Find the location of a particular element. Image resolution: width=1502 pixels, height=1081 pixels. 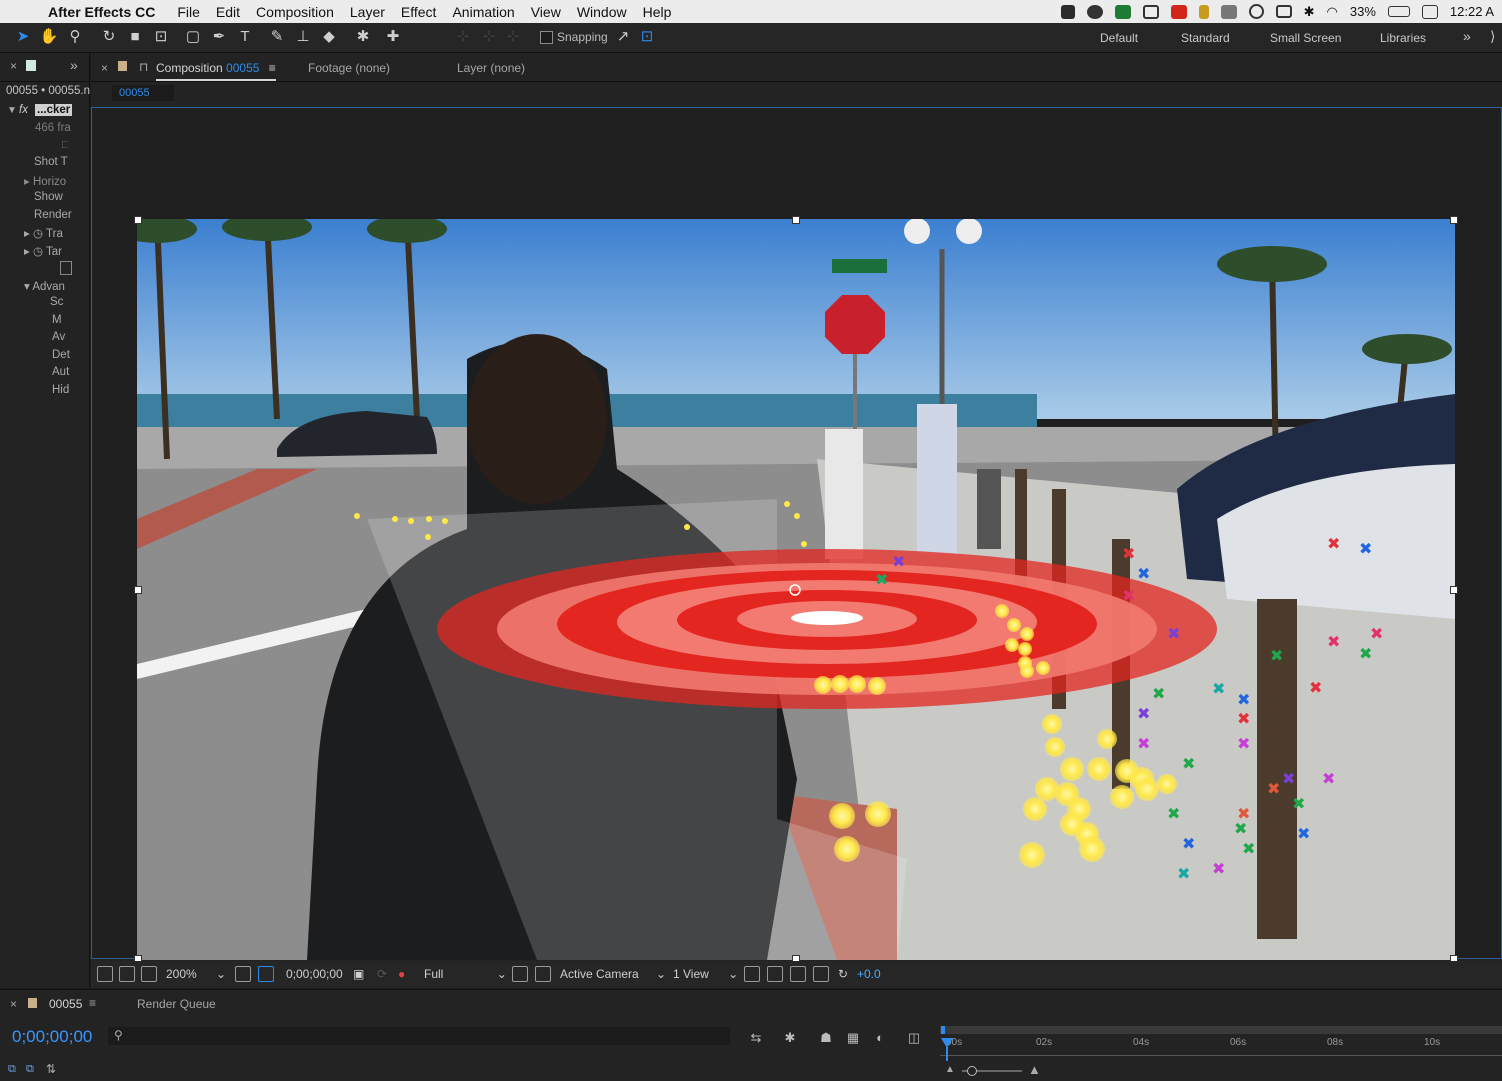

camera-tool-icon: ■ is located at coordinates (135, 37).